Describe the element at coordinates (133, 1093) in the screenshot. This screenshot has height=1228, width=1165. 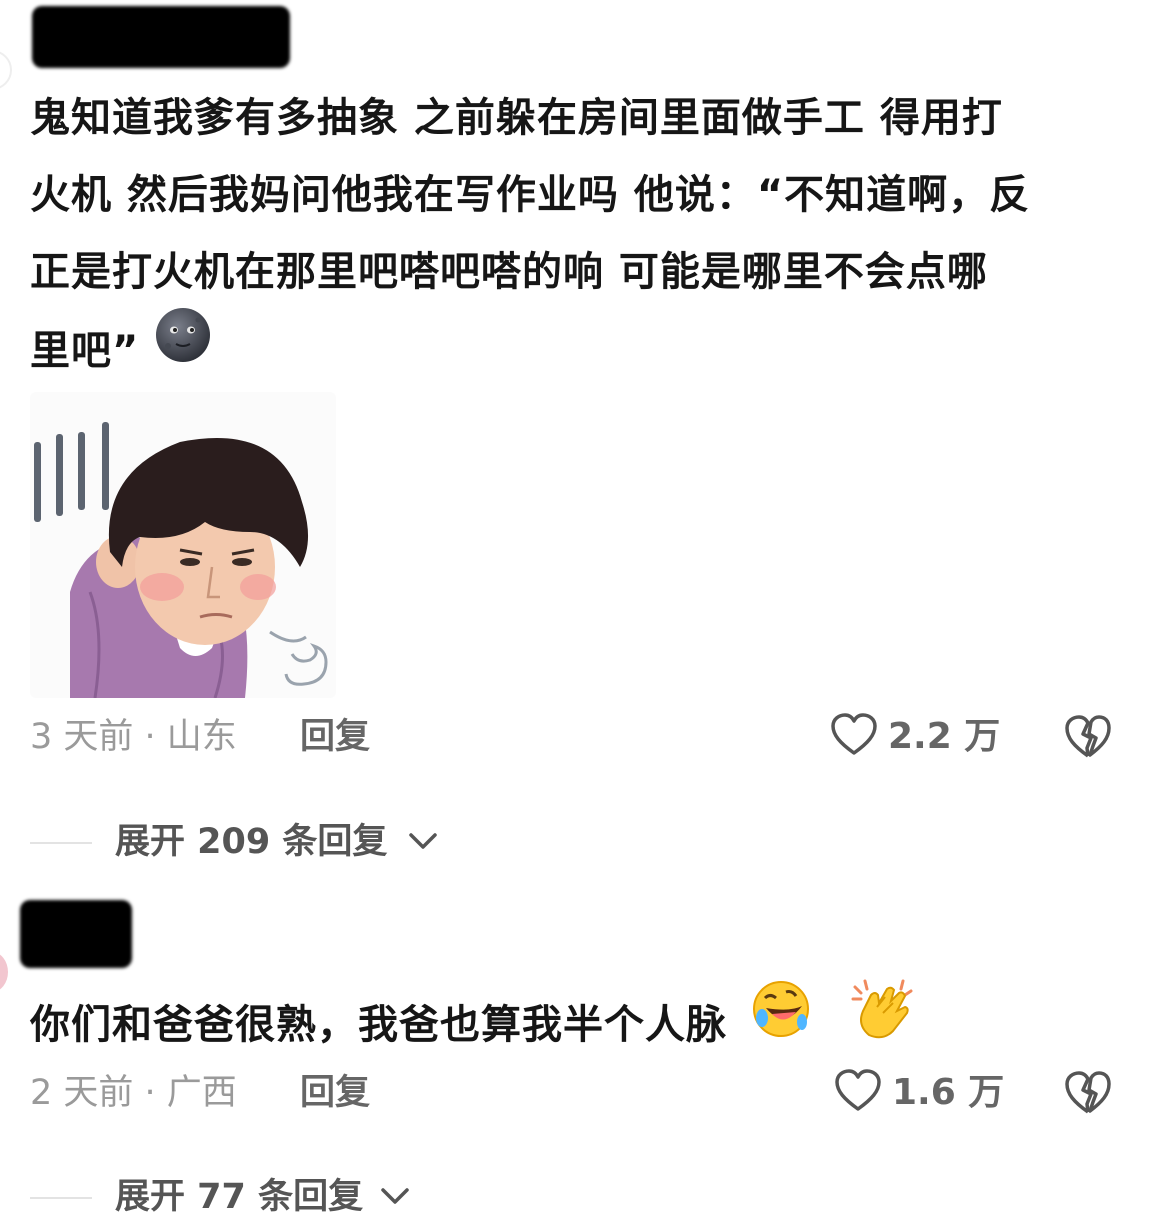
I see `time-location: 2 天前 · 广西` at that location.